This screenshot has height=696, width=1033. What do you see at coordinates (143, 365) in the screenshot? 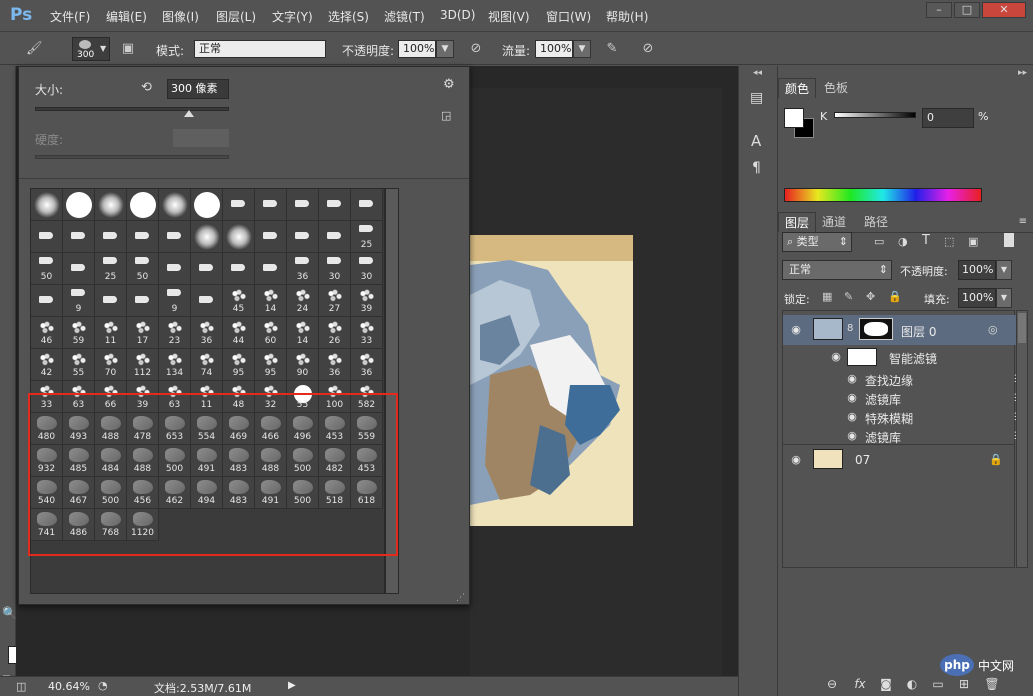
I see `brush-preset-cell: 112` at bounding box center [143, 365].